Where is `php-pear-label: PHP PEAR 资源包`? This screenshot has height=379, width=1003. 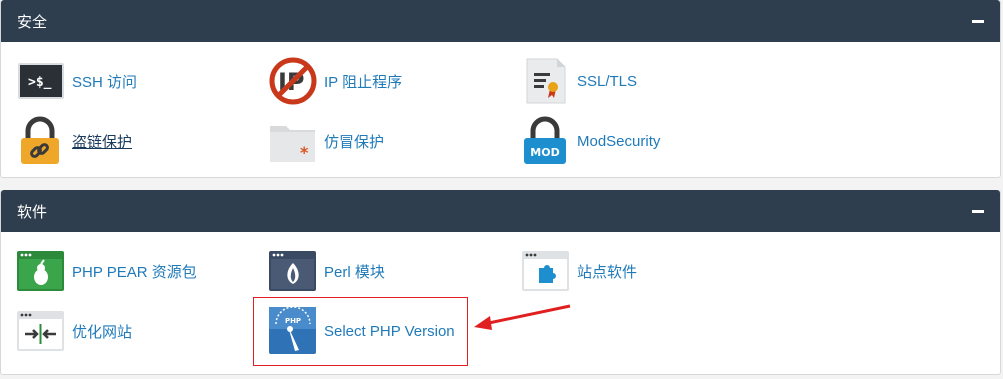 php-pear-label: PHP PEAR 资源包 is located at coordinates (134, 272).